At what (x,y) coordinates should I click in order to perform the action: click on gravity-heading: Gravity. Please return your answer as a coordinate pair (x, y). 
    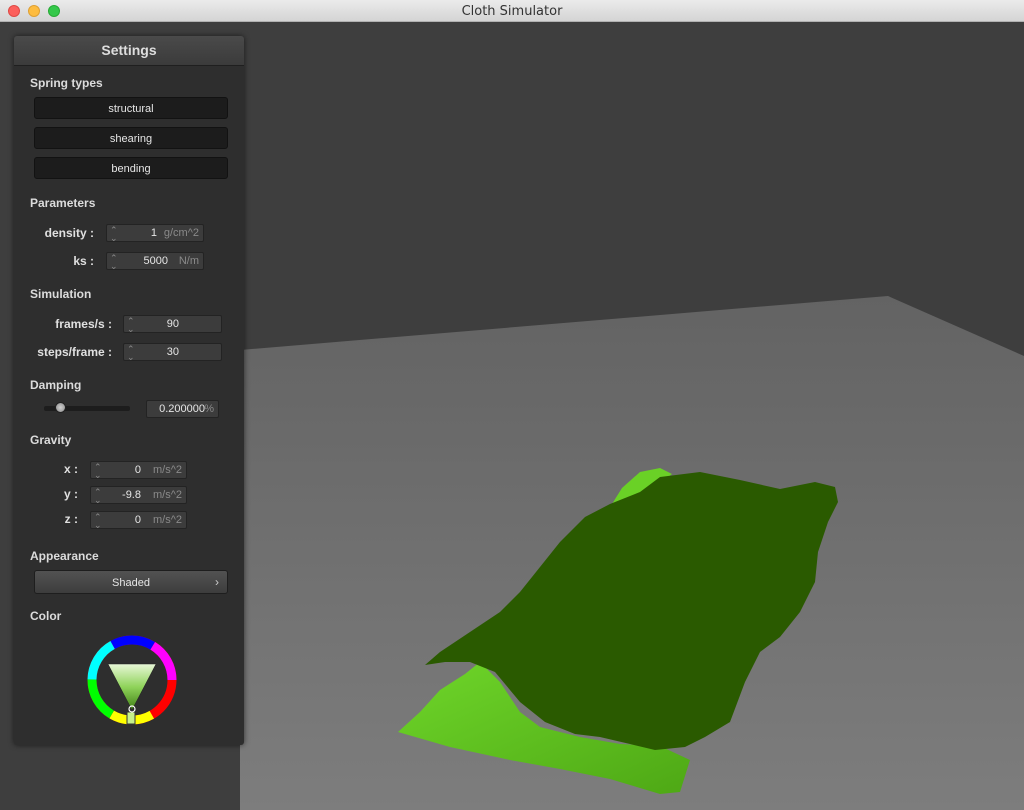
    Looking at the image, I should click on (51, 440).